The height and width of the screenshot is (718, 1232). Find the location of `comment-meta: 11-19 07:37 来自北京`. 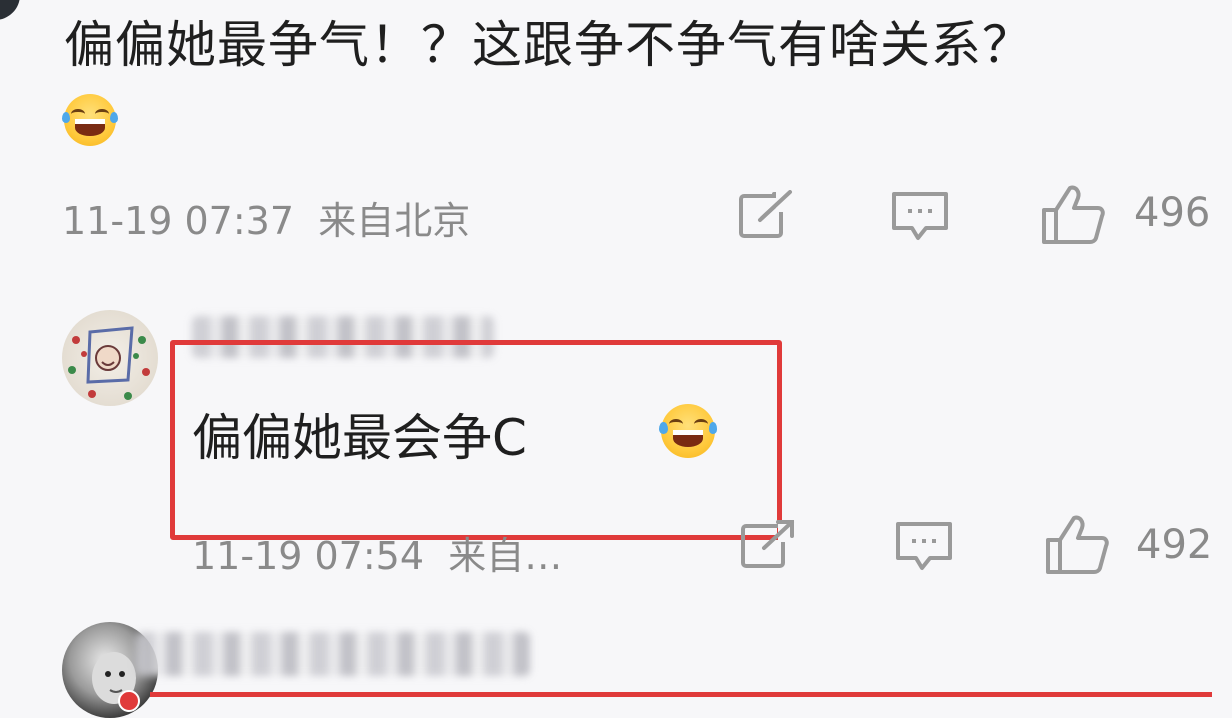

comment-meta: 11-19 07:37 来自北京 is located at coordinates (266, 217).